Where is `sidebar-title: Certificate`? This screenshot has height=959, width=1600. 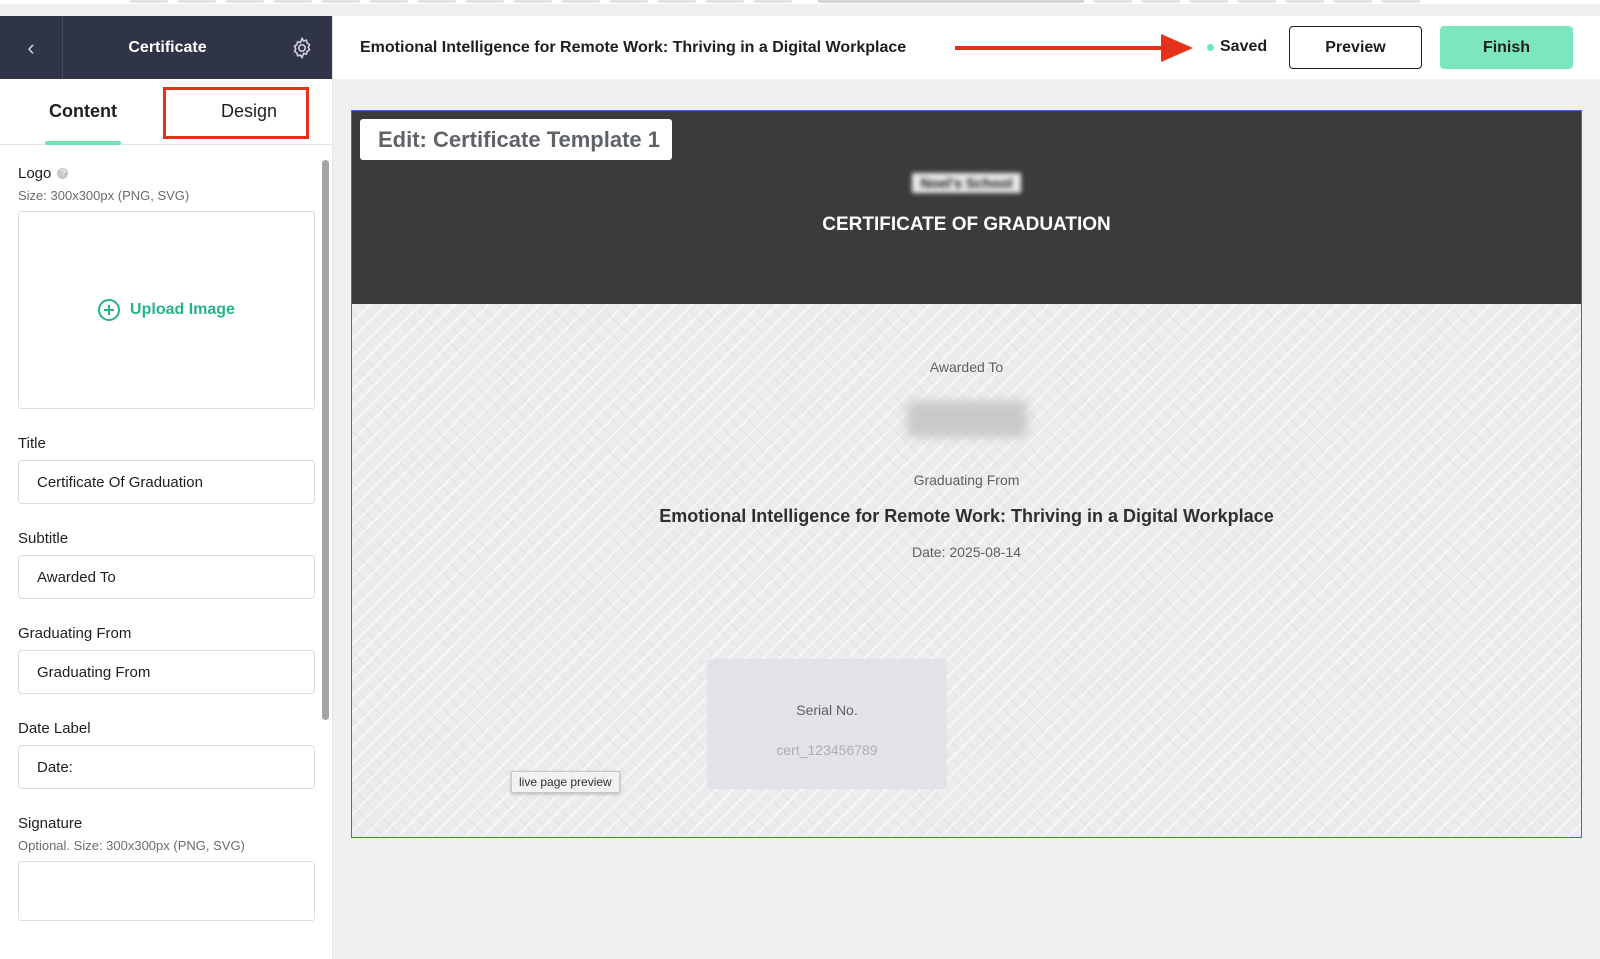
sidebar-title: Certificate is located at coordinates (167, 47).